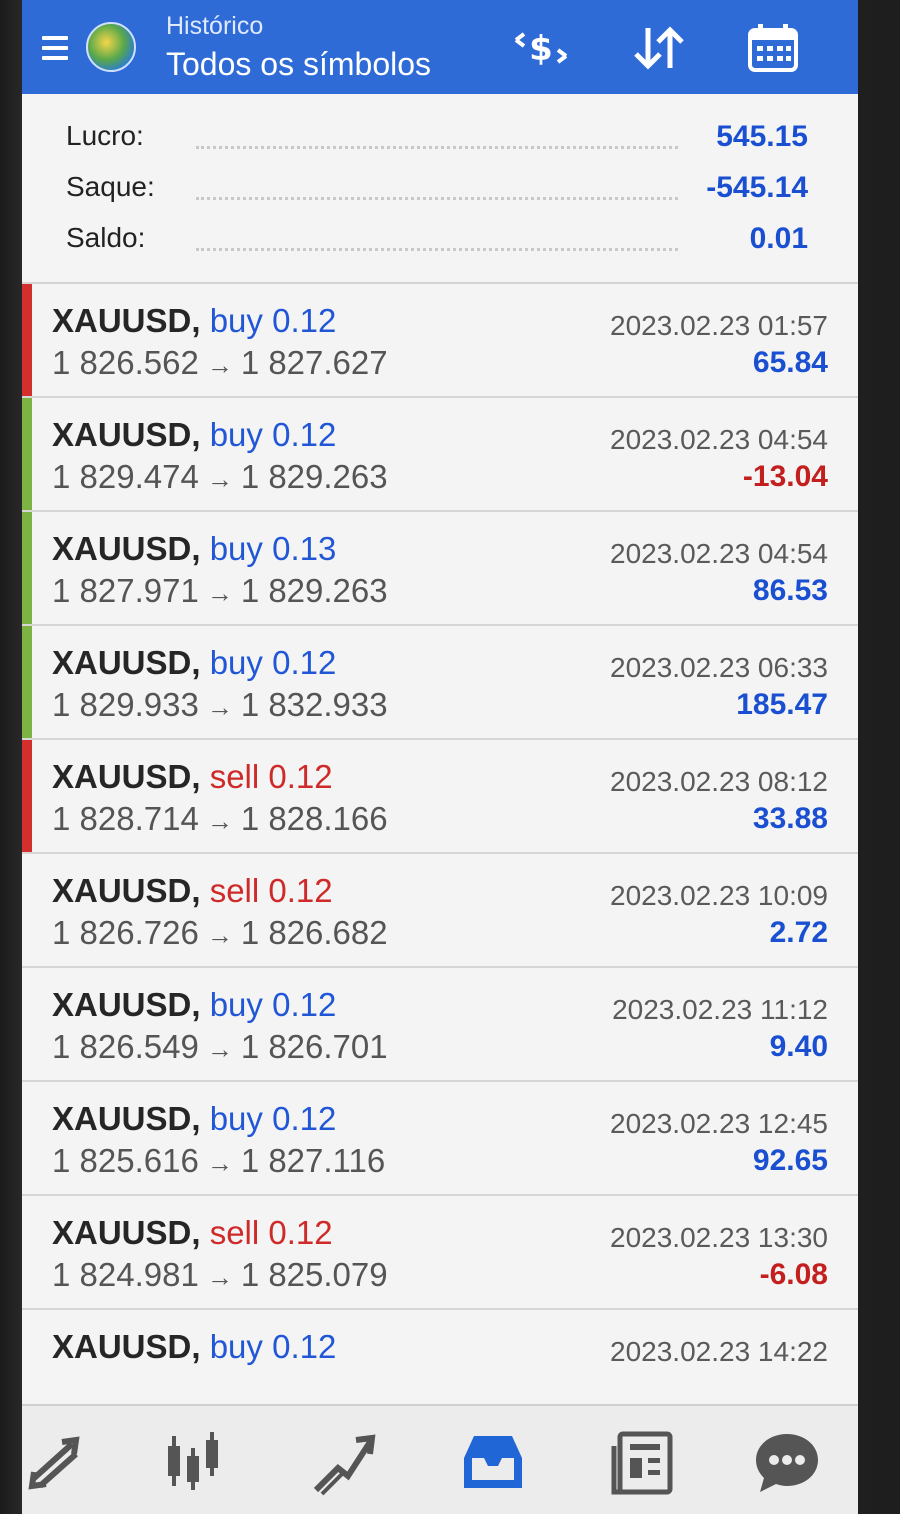 Image resolution: width=900 pixels, height=1514 pixels. What do you see at coordinates (110, 186) in the screenshot?
I see `withdrawal-label: Saque:` at bounding box center [110, 186].